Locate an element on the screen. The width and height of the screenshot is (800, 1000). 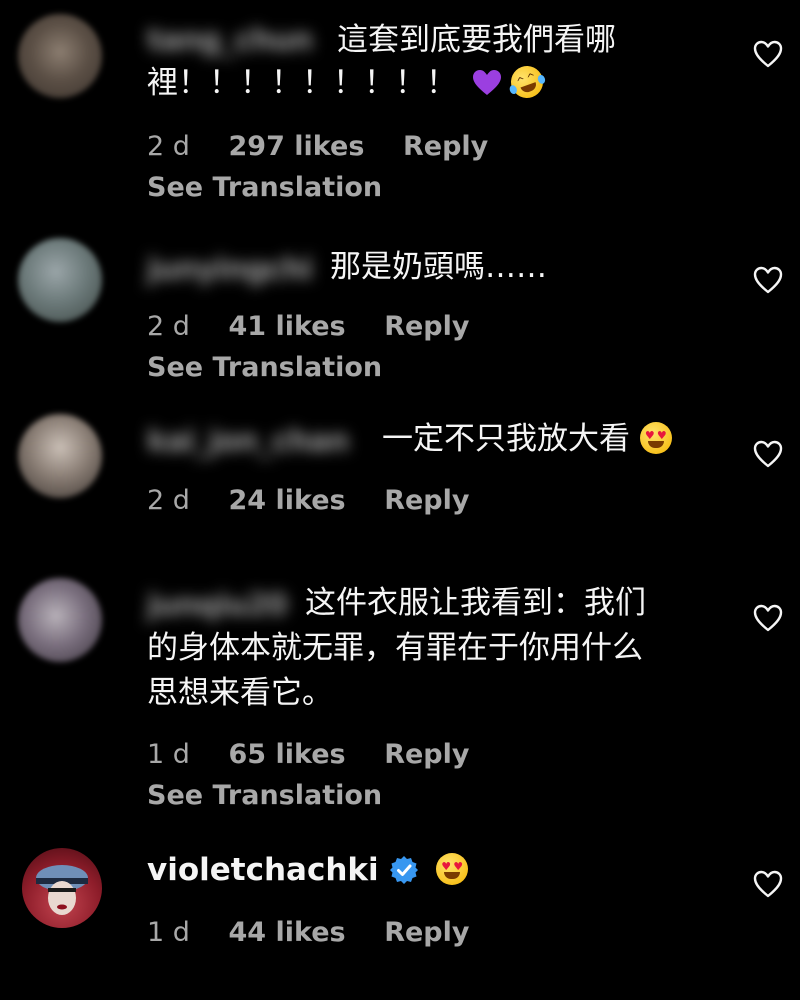
comment-text-line: 這套到底要我們看哪 is located at coordinates (476, 40).